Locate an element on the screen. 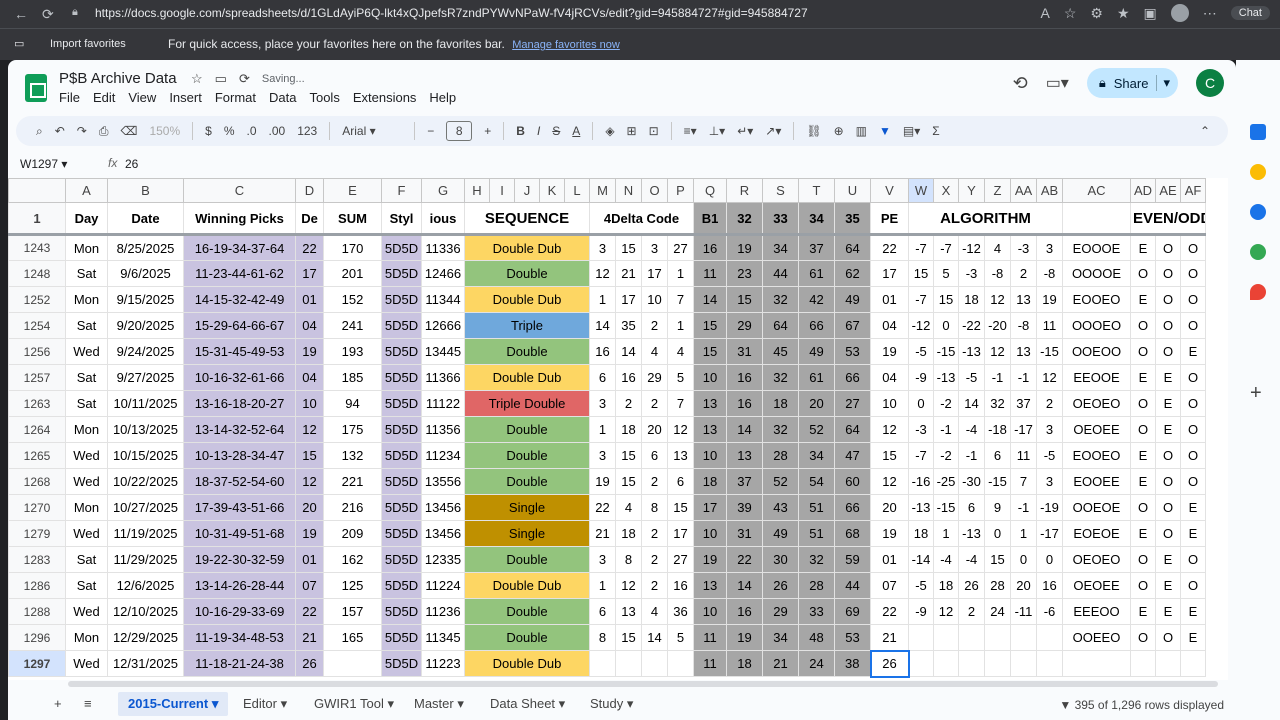  column-header-b: B is located at coordinates (145, 190).